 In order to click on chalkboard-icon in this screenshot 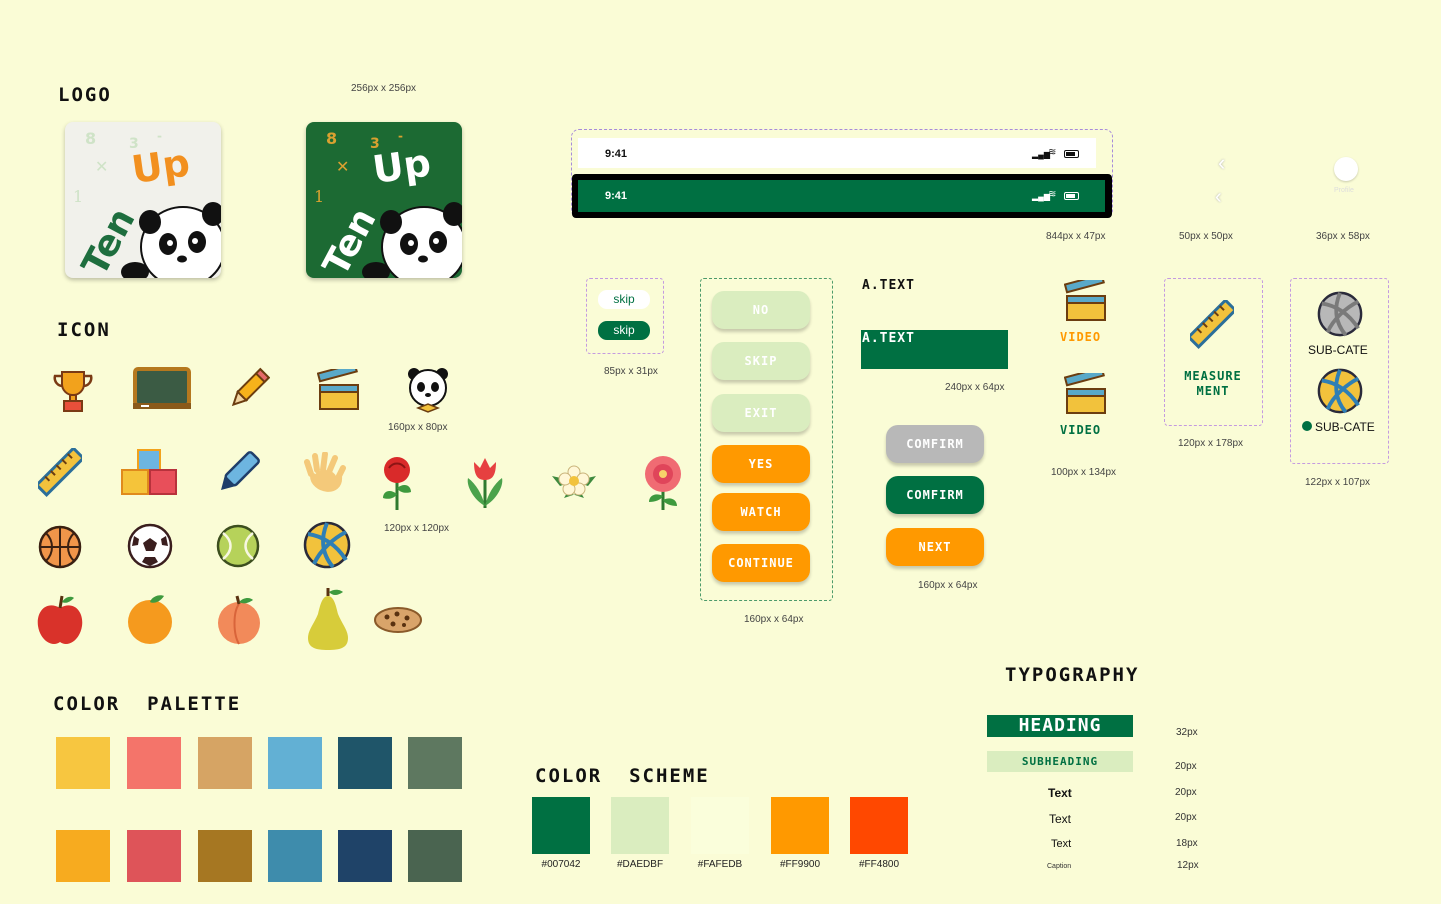, I will do `click(162, 388)`.